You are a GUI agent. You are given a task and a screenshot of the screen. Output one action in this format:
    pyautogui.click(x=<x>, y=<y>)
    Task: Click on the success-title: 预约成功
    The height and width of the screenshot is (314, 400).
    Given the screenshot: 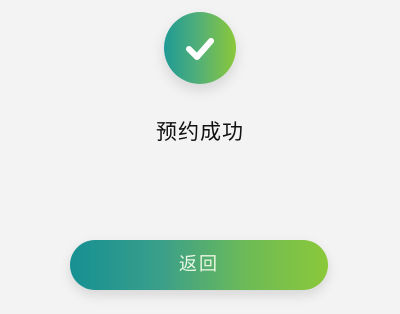 What is the action you would take?
    pyautogui.click(x=200, y=132)
    